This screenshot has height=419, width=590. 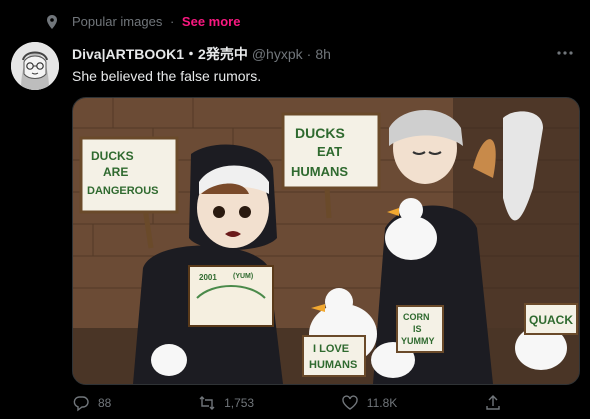 I want to click on retweet-count: 1,753, so click(x=239, y=403).